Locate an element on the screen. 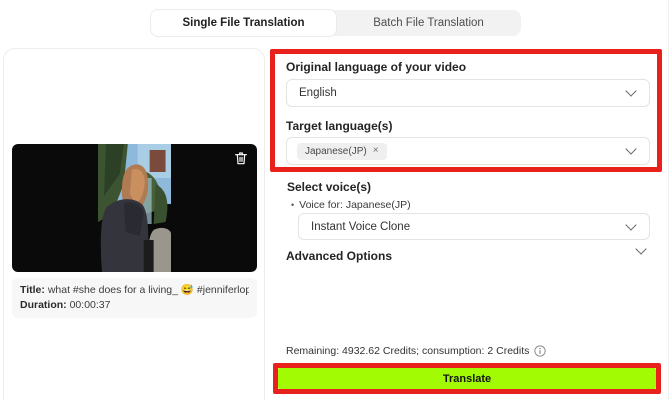 The image size is (672, 400). duration-label: Duration: is located at coordinates (43, 305).